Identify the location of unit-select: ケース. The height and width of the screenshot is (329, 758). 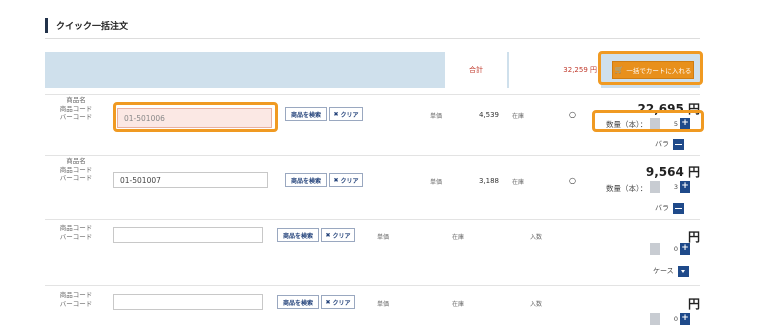
(671, 271).